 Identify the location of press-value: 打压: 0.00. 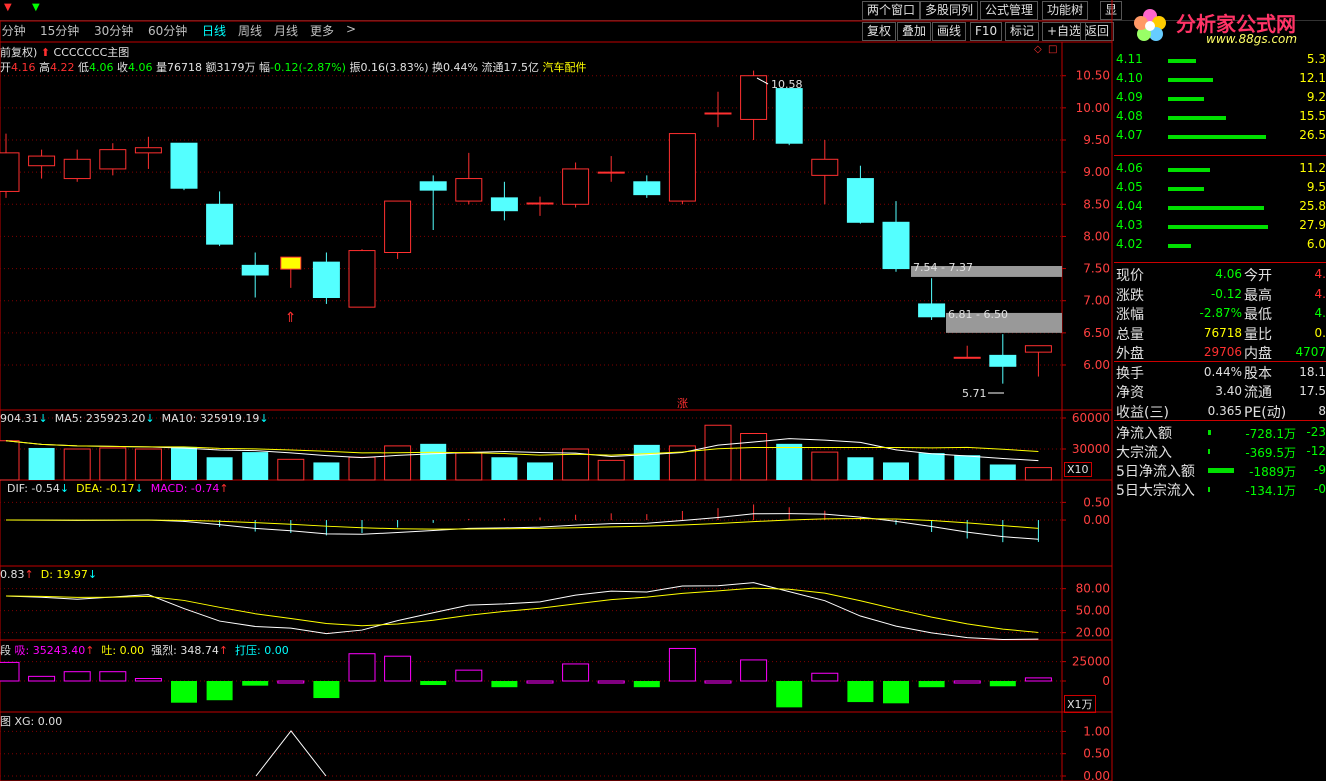
(262, 650).